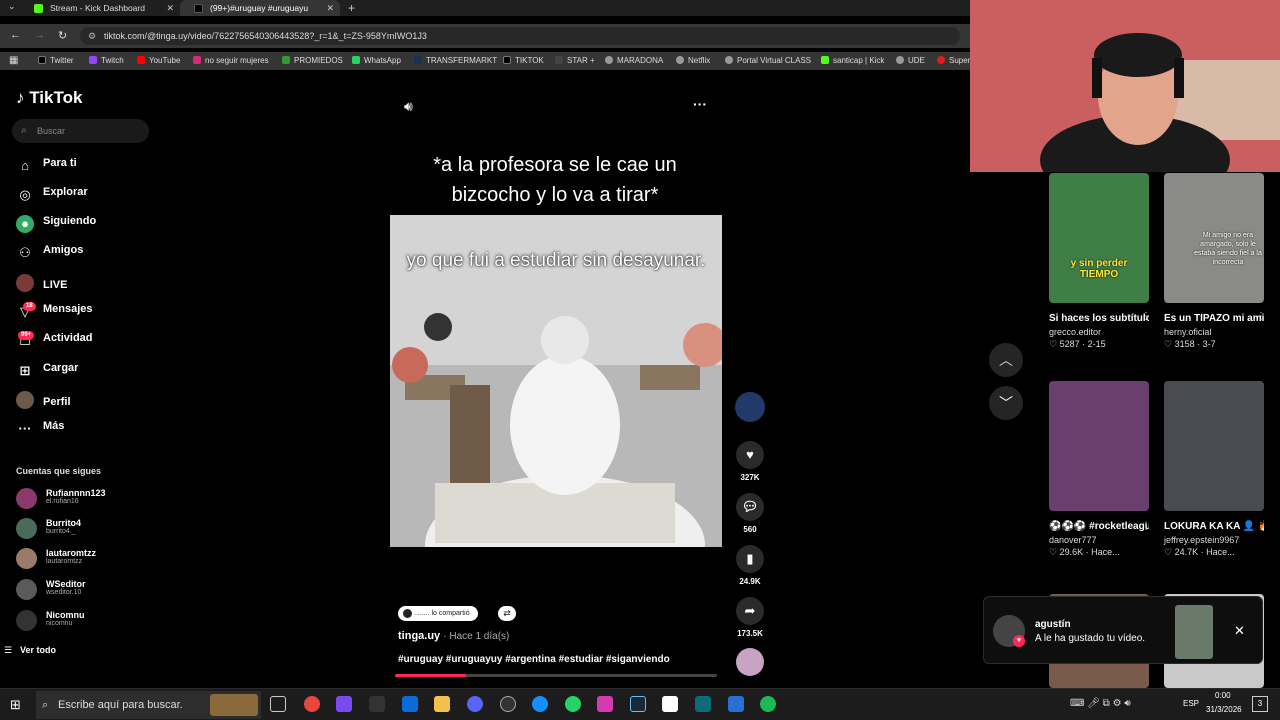 The width and height of the screenshot is (1280, 720). Describe the element at coordinates (670, 704) in the screenshot. I see `capcut-icon` at that location.